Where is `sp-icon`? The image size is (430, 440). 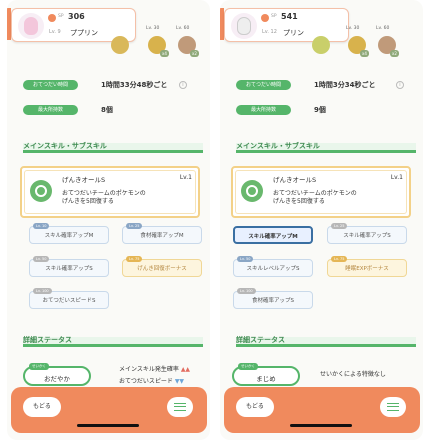
sp-icon is located at coordinates (265, 18).